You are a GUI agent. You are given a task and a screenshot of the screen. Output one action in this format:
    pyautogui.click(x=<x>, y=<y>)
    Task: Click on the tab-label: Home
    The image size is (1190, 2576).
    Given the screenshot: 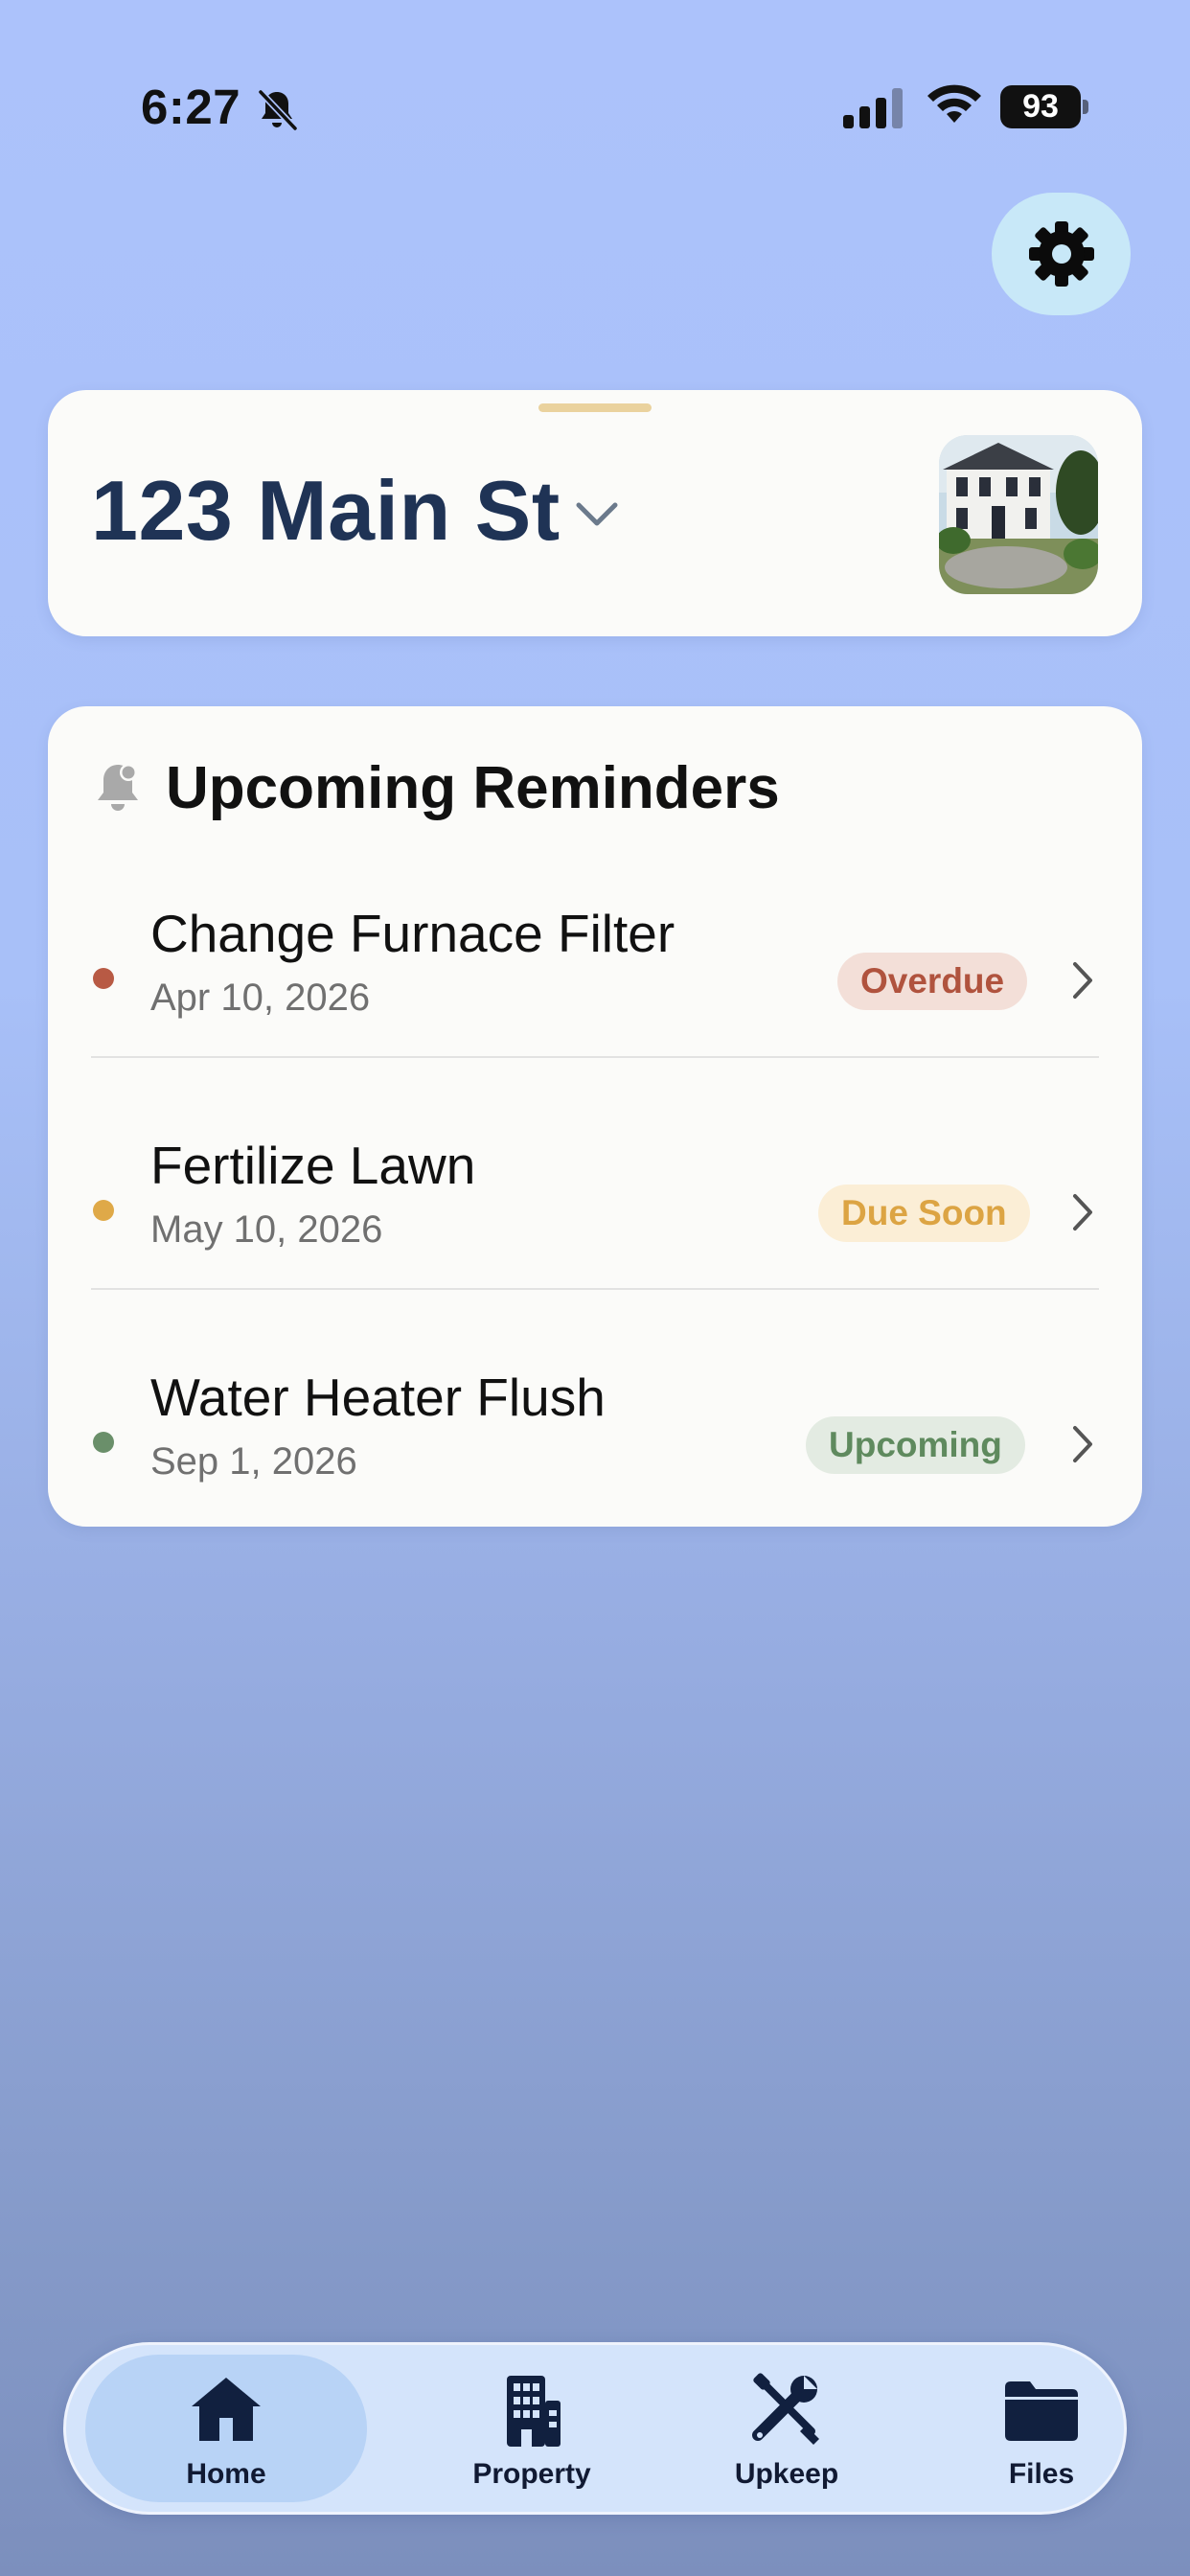 What is the action you would take?
    pyautogui.click(x=226, y=2474)
    